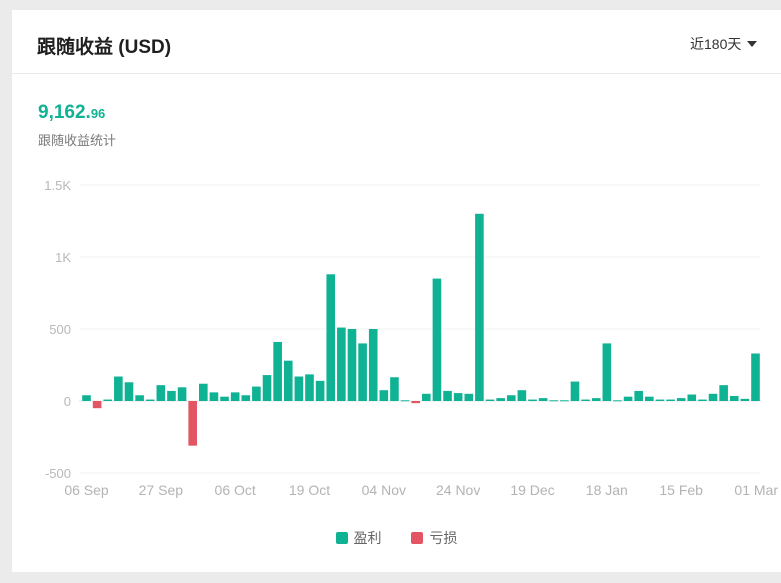 Image resolution: width=781 pixels, height=583 pixels. I want to click on legend-label-loss: 亏损, so click(443, 538).